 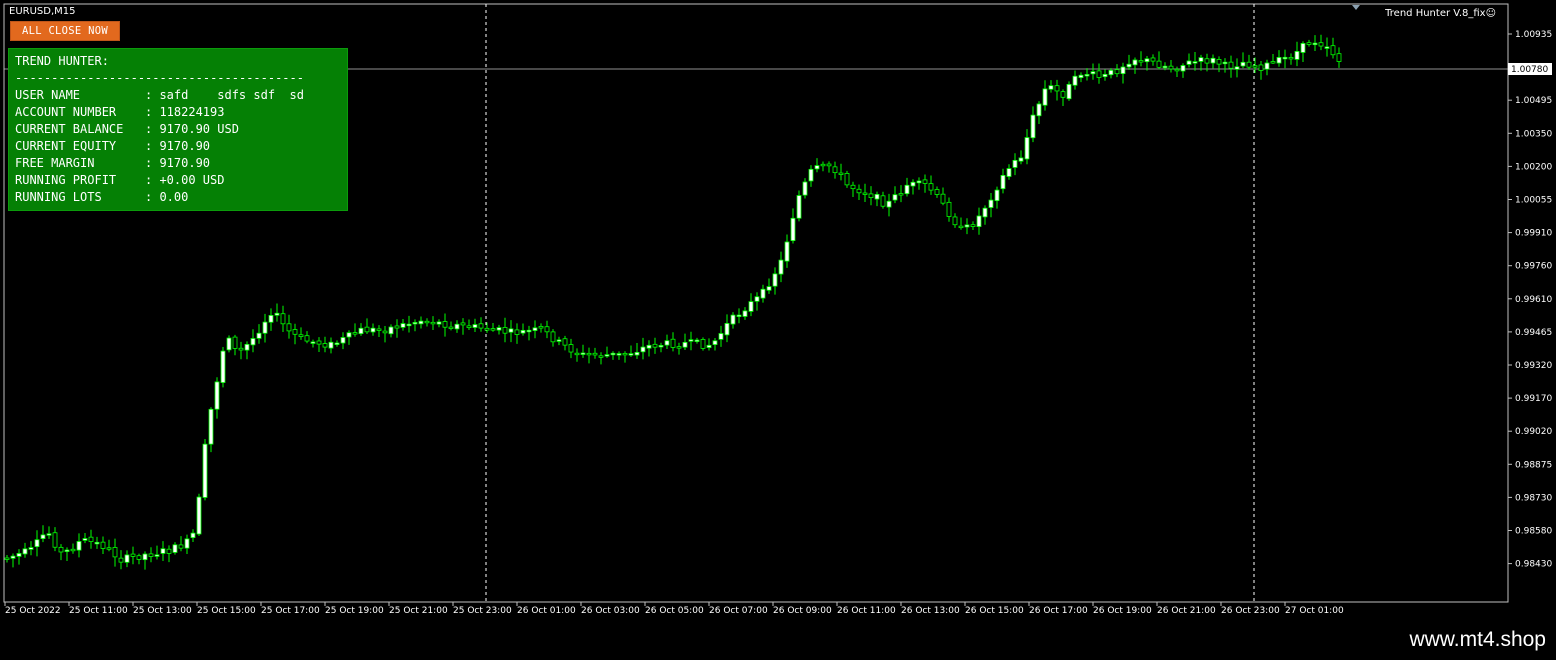 What do you see at coordinates (55, 163) in the screenshot?
I see `row-label: FREE MARGIN` at bounding box center [55, 163].